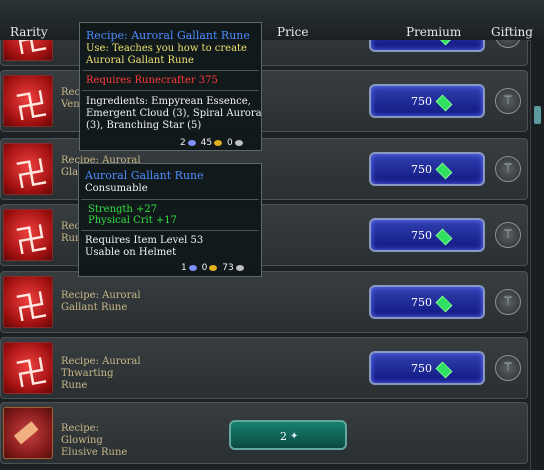 The image size is (544, 470). What do you see at coordinates (264, 368) in the screenshot?
I see `list-item: 卍 Recipe: Auroral Thwarting Rune 750 ⚚` at bounding box center [264, 368].